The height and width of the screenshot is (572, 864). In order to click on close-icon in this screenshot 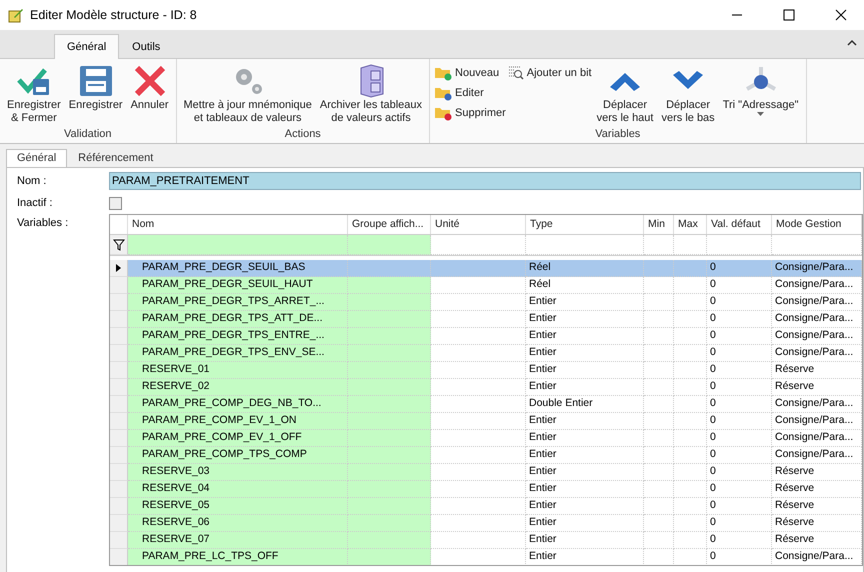, I will do `click(841, 15)`.